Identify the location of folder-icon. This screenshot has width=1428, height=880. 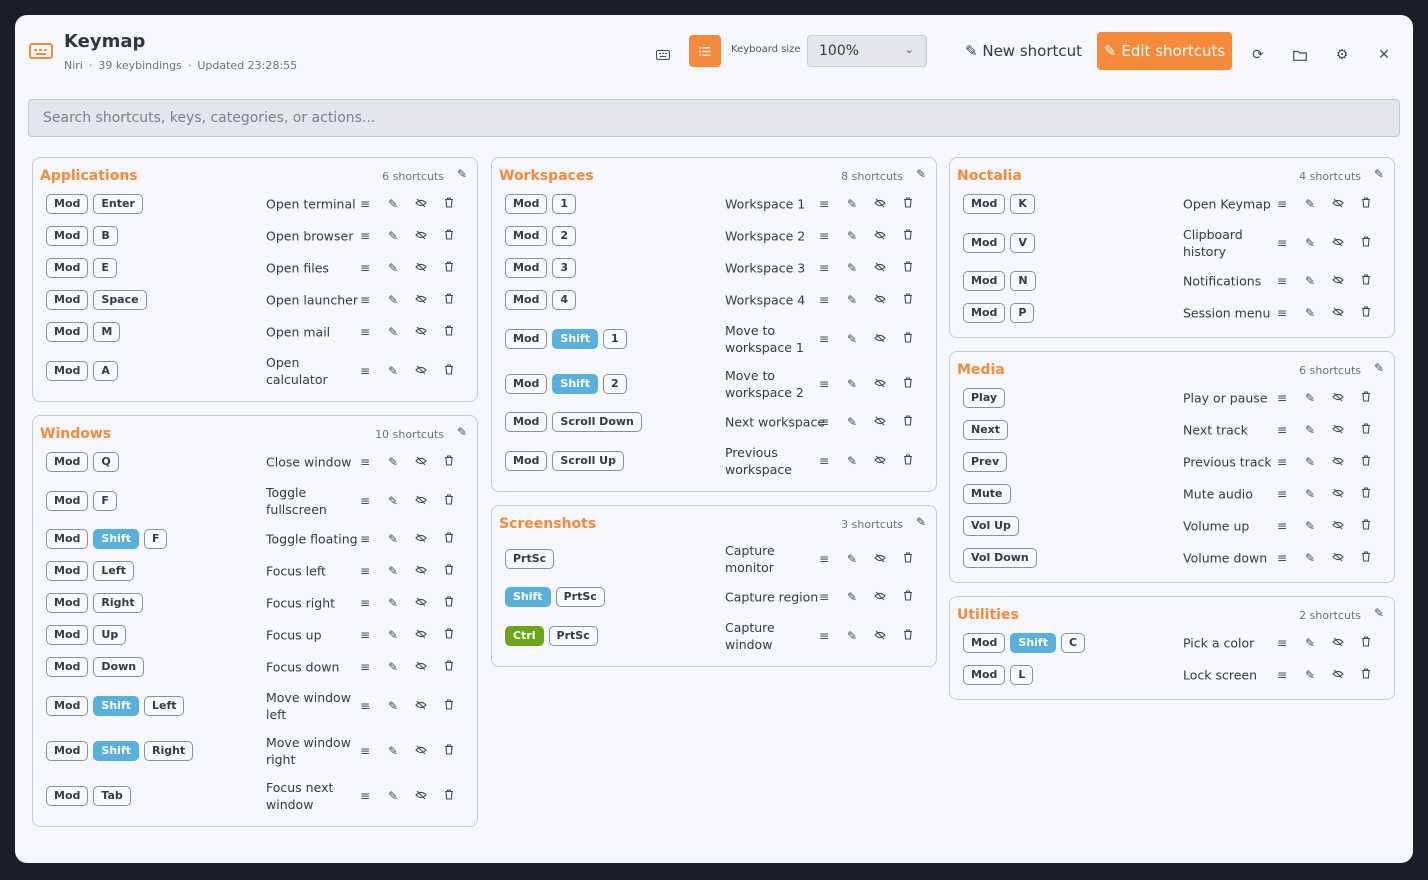
(1300, 55).